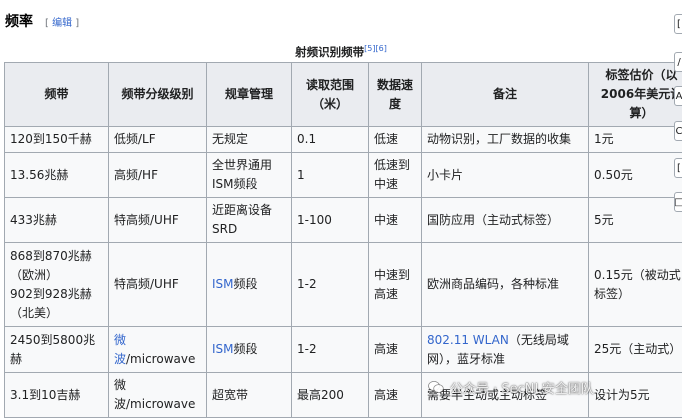  What do you see at coordinates (56, 139) in the screenshot?
I see `cell-band: 120到150千赫` at bounding box center [56, 139].